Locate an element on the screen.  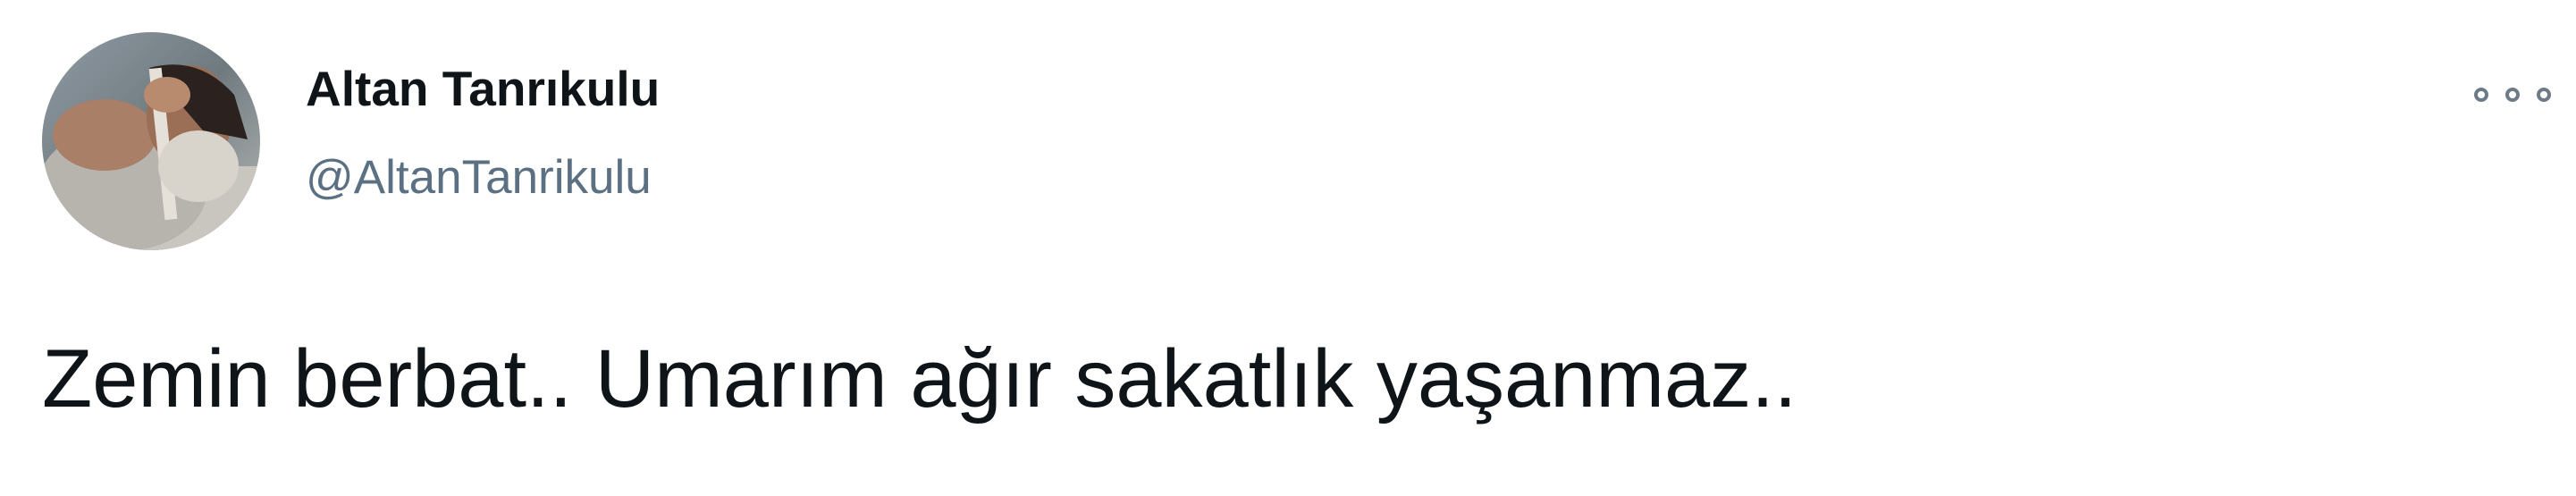
profile-photo-icon is located at coordinates (151, 141).